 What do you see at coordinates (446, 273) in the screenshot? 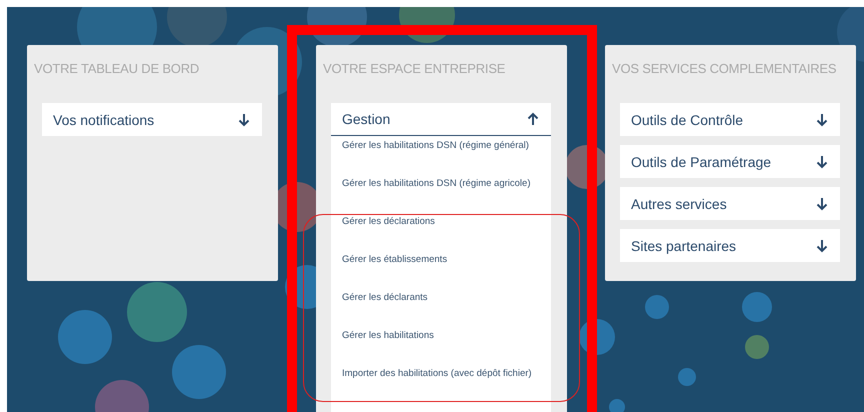
I see `submenu-link: Gérer les établissements` at bounding box center [446, 273].